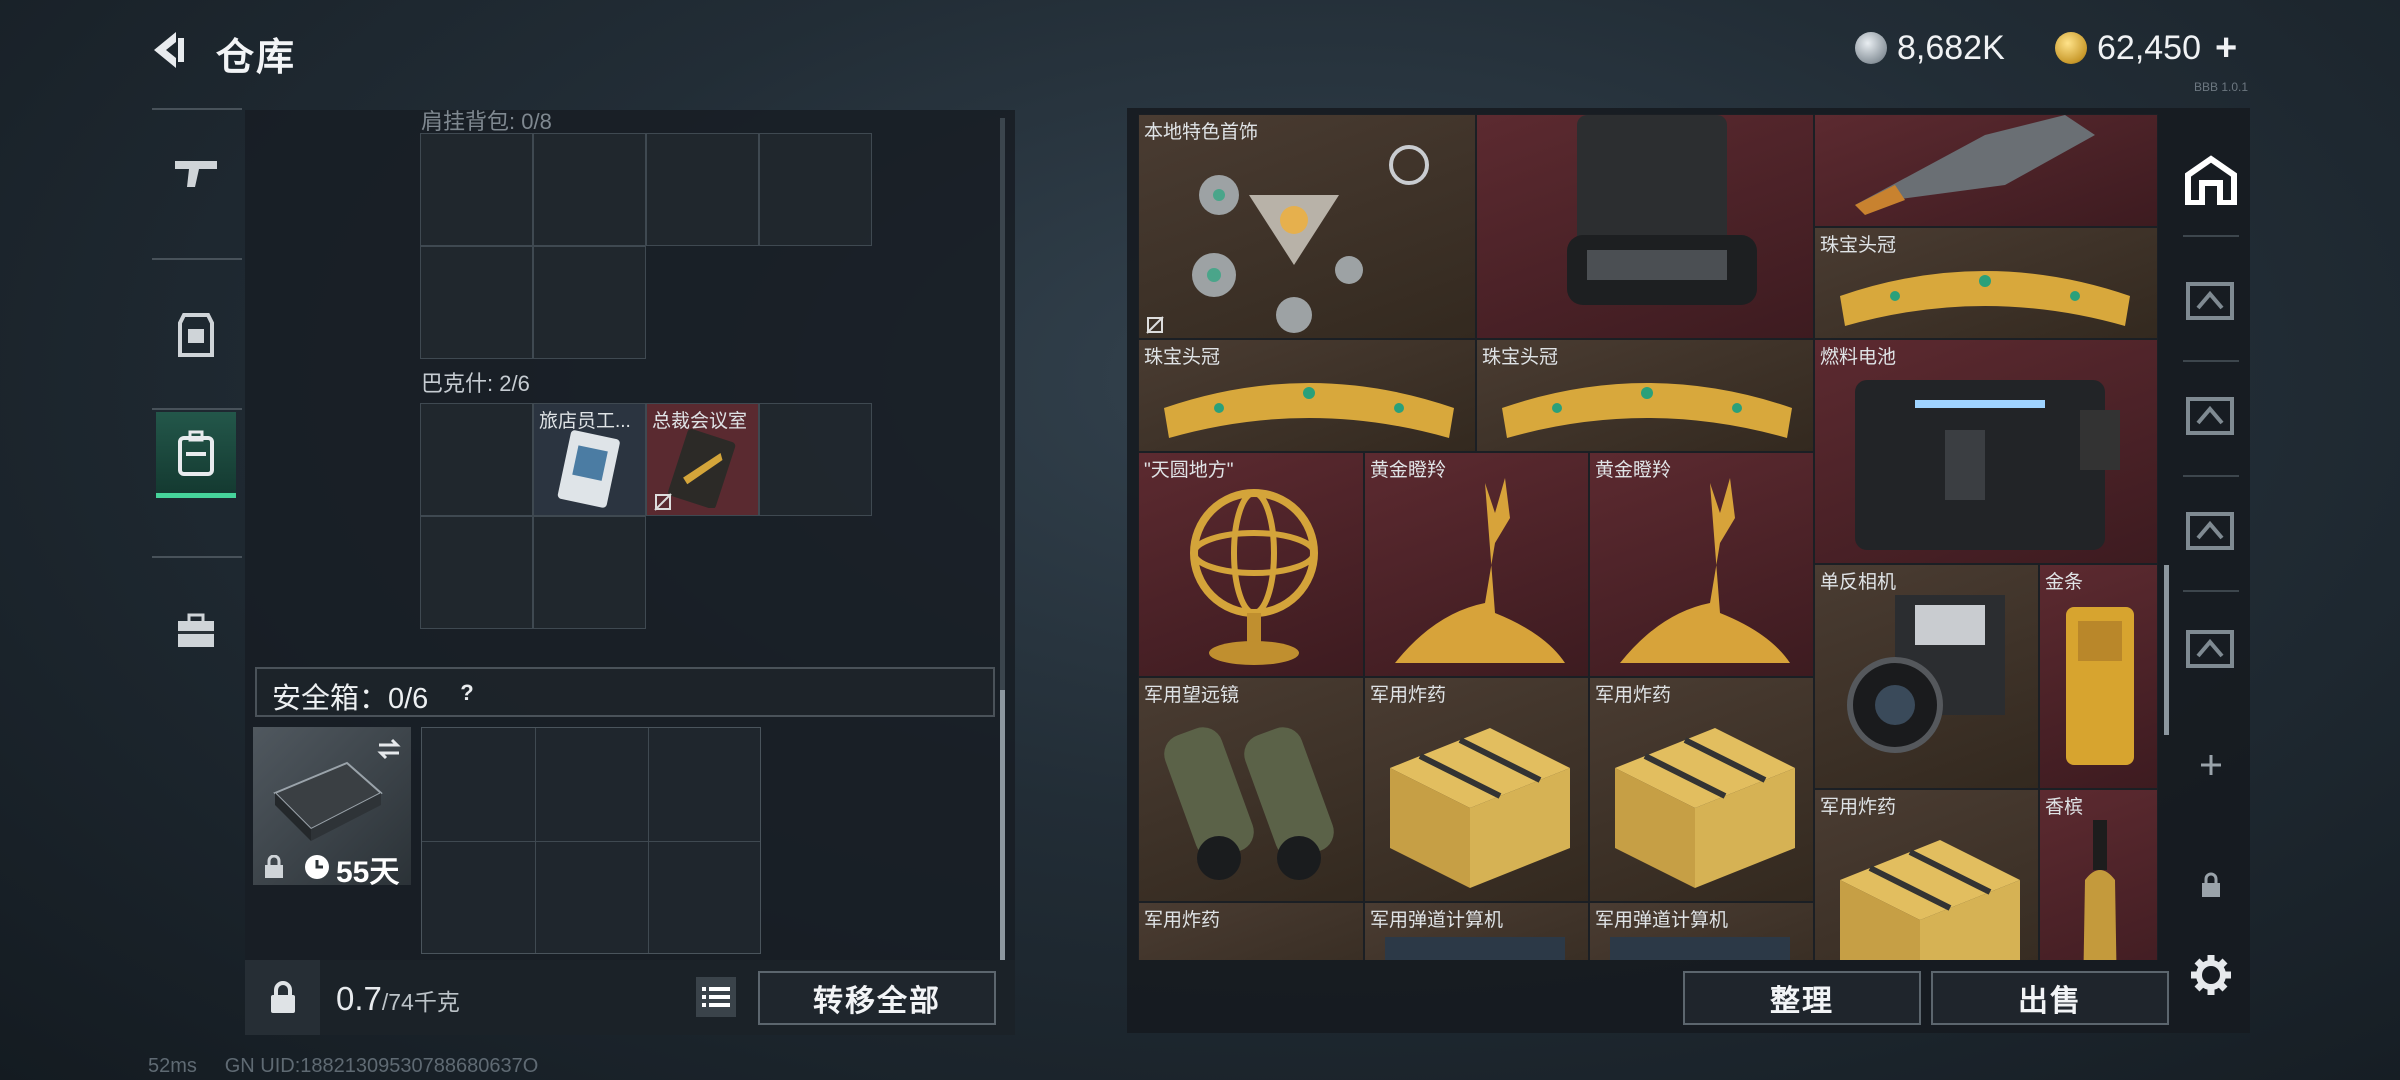 This screenshot has height=1080, width=2400. I want to click on briefcase-icon, so click(196, 630).